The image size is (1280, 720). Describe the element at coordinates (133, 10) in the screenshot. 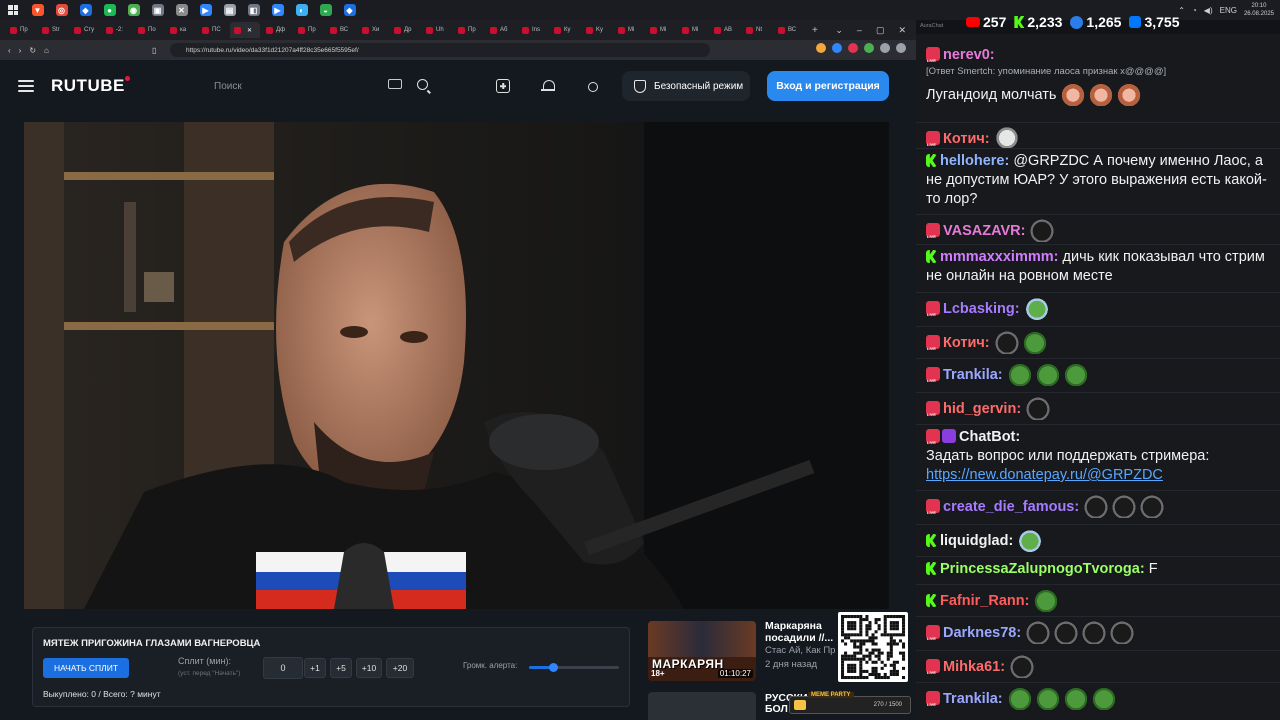

I see `taskbar-app-icon: ◉` at that location.